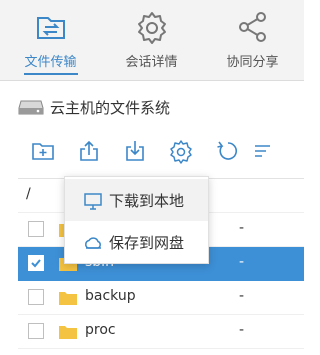  What do you see at coordinates (151, 28) in the screenshot?
I see `gear-icon` at bounding box center [151, 28].